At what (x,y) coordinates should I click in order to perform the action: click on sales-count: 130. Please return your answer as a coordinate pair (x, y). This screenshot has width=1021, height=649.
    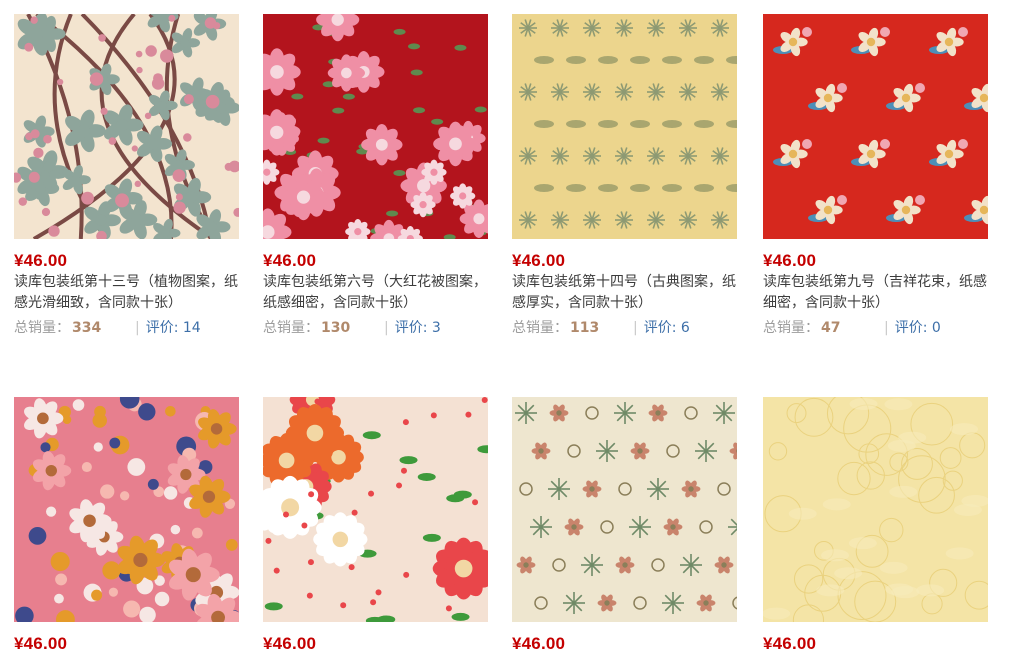
    Looking at the image, I should click on (336, 328).